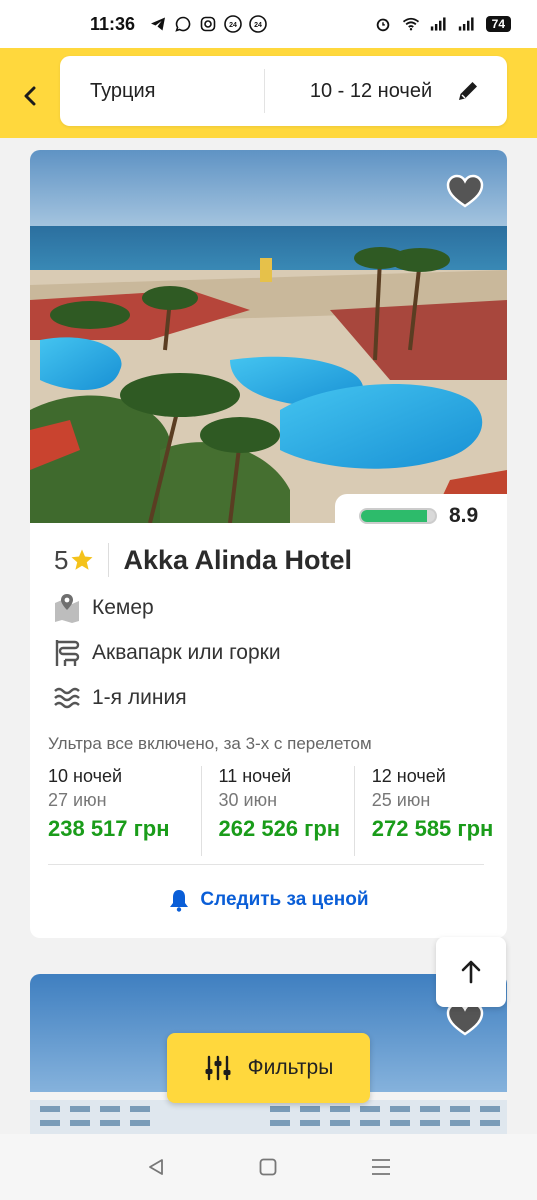  Describe the element at coordinates (268, 24) in the screenshot. I see `status-bar: 11:36 24 24 74` at that location.